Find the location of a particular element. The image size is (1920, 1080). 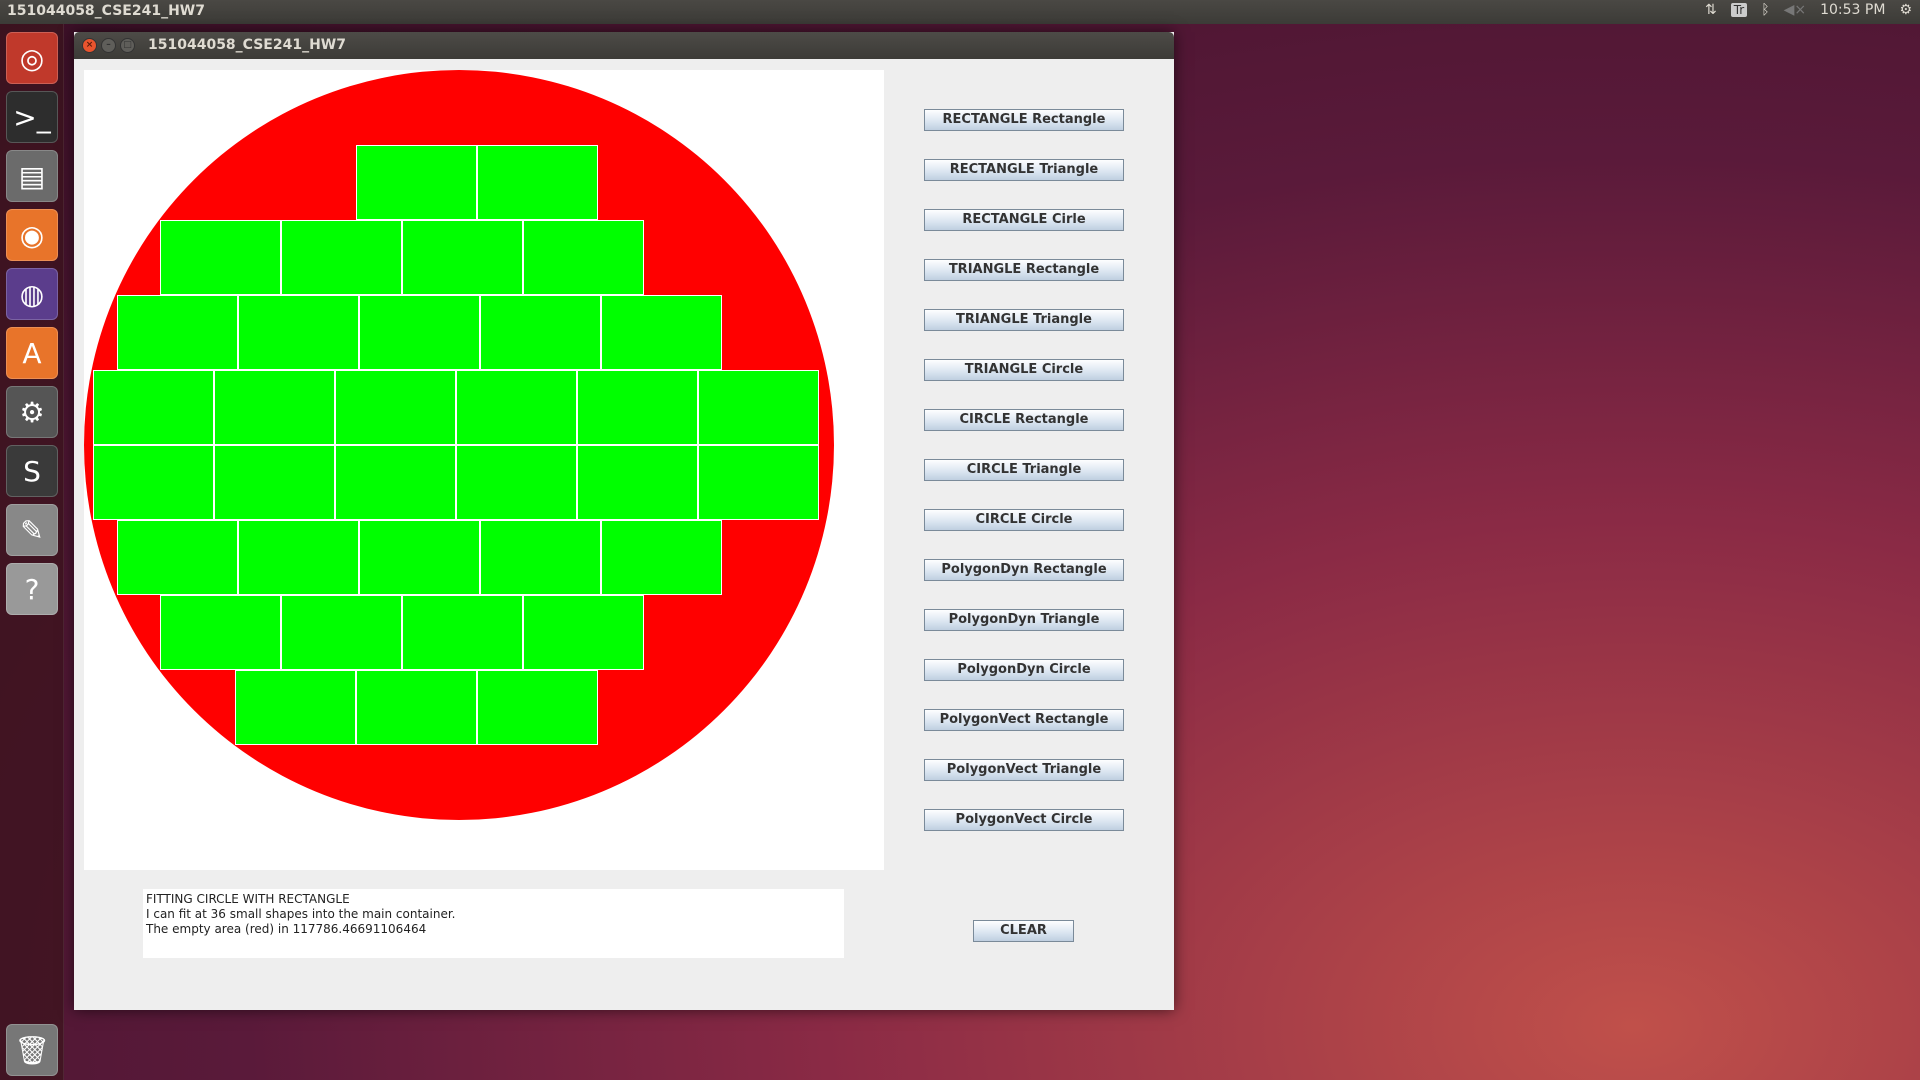

fit-button-rectangle-rectangle: RECTANGLE Rectangle is located at coordinates (1024, 120).